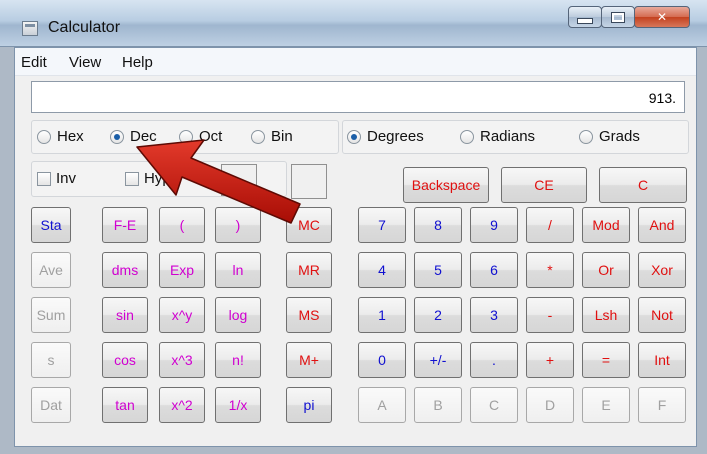 The height and width of the screenshot is (454, 707). Describe the element at coordinates (662, 225) in the screenshot. I see `key-0-5: And` at that location.